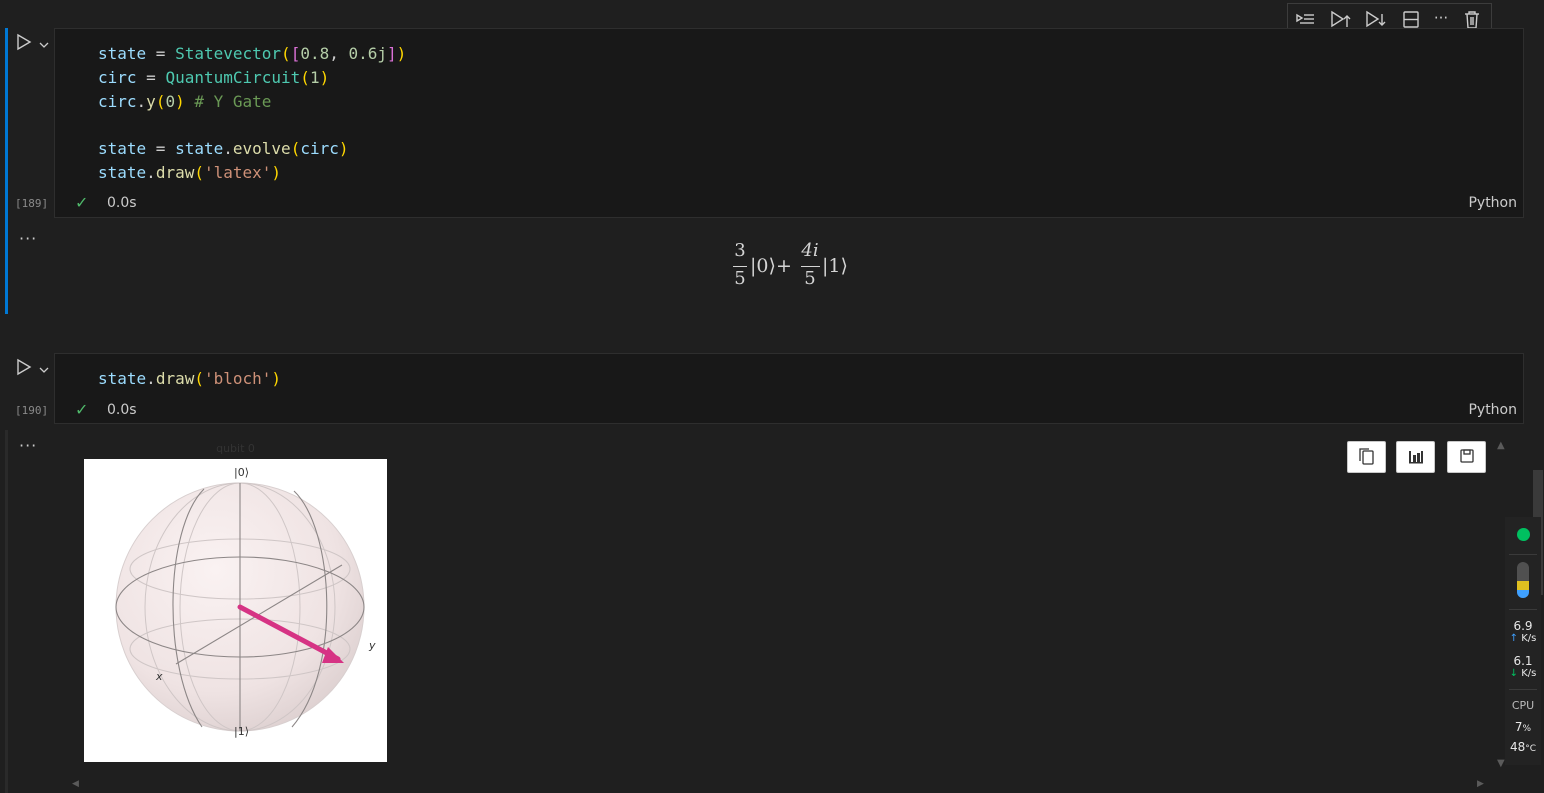 The image size is (1544, 793). I want to click on download-speed: 6.1, so click(1523, 661).